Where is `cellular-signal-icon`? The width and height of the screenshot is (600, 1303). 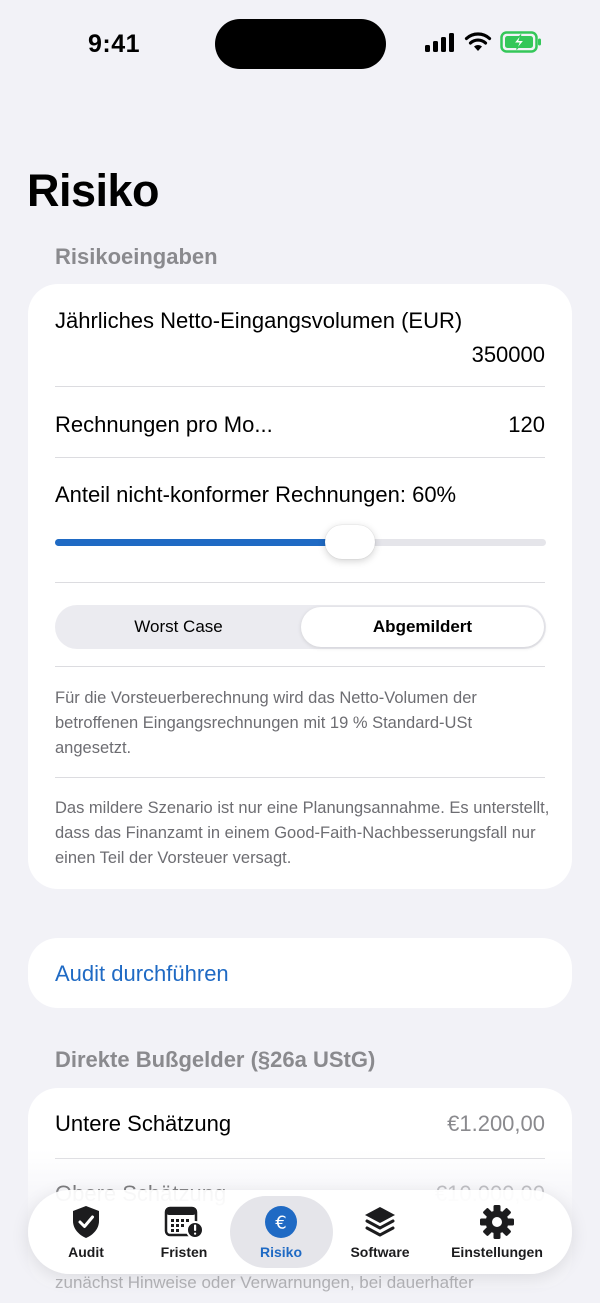
cellular-signal-icon is located at coordinates (439, 42).